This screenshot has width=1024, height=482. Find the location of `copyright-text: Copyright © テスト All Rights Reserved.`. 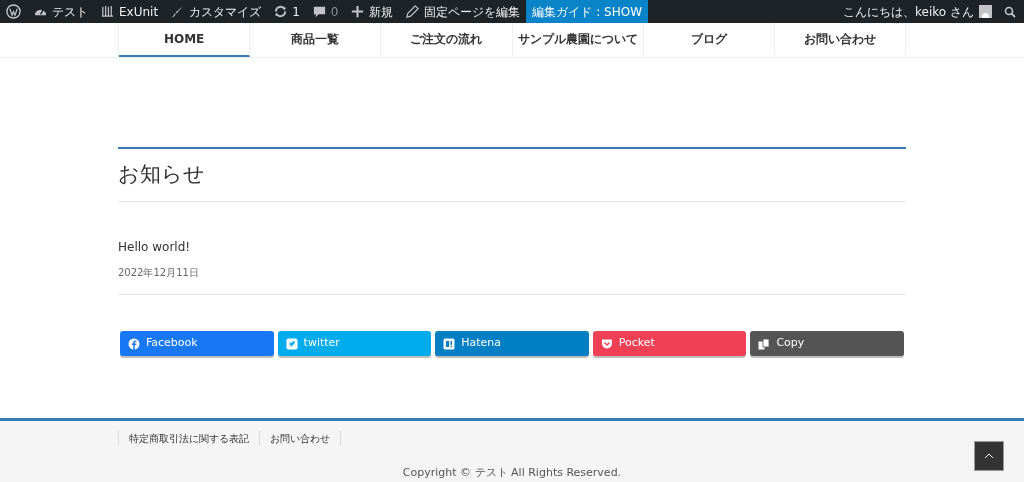

copyright-text: Copyright © テスト All Rights Reserved. is located at coordinates (512, 473).